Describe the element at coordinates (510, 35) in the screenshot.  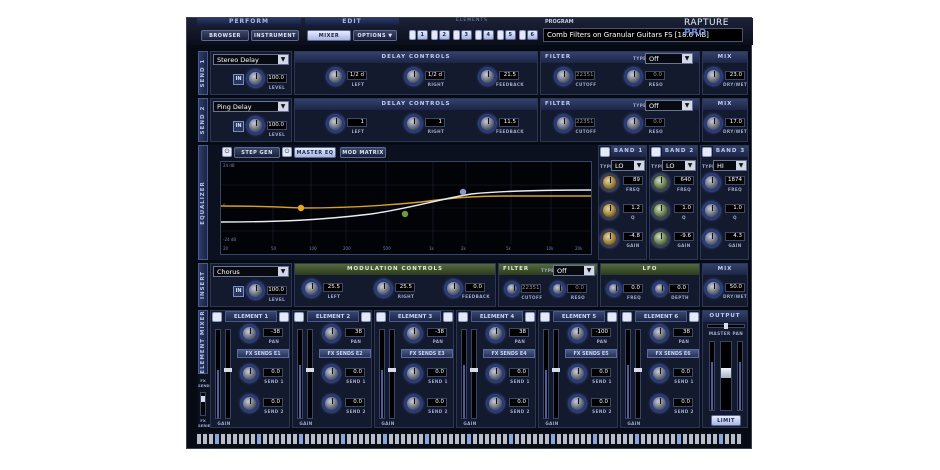
I see `element-5-select-button: 5` at that location.